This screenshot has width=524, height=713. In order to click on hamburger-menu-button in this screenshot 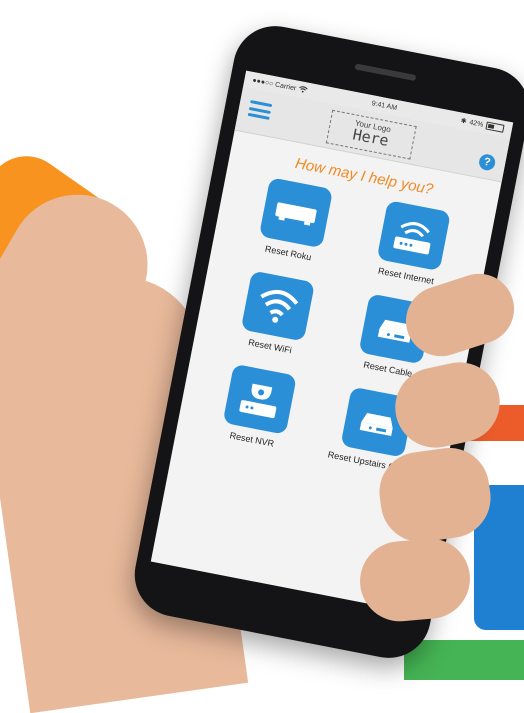, I will do `click(260, 110)`.